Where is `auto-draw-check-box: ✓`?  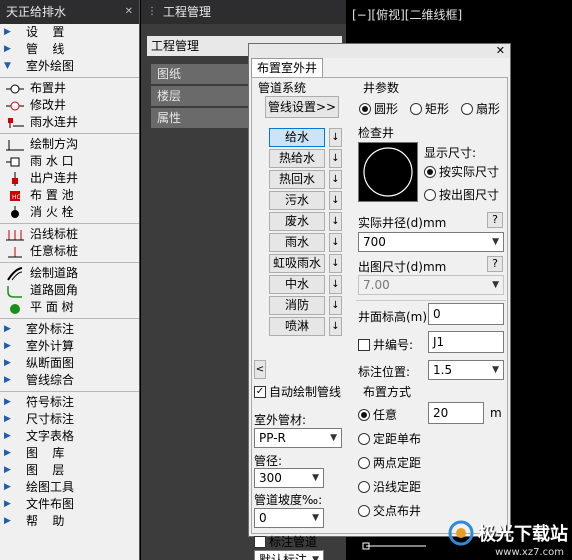
auto-draw-check-box: ✓ is located at coordinates (260, 391).